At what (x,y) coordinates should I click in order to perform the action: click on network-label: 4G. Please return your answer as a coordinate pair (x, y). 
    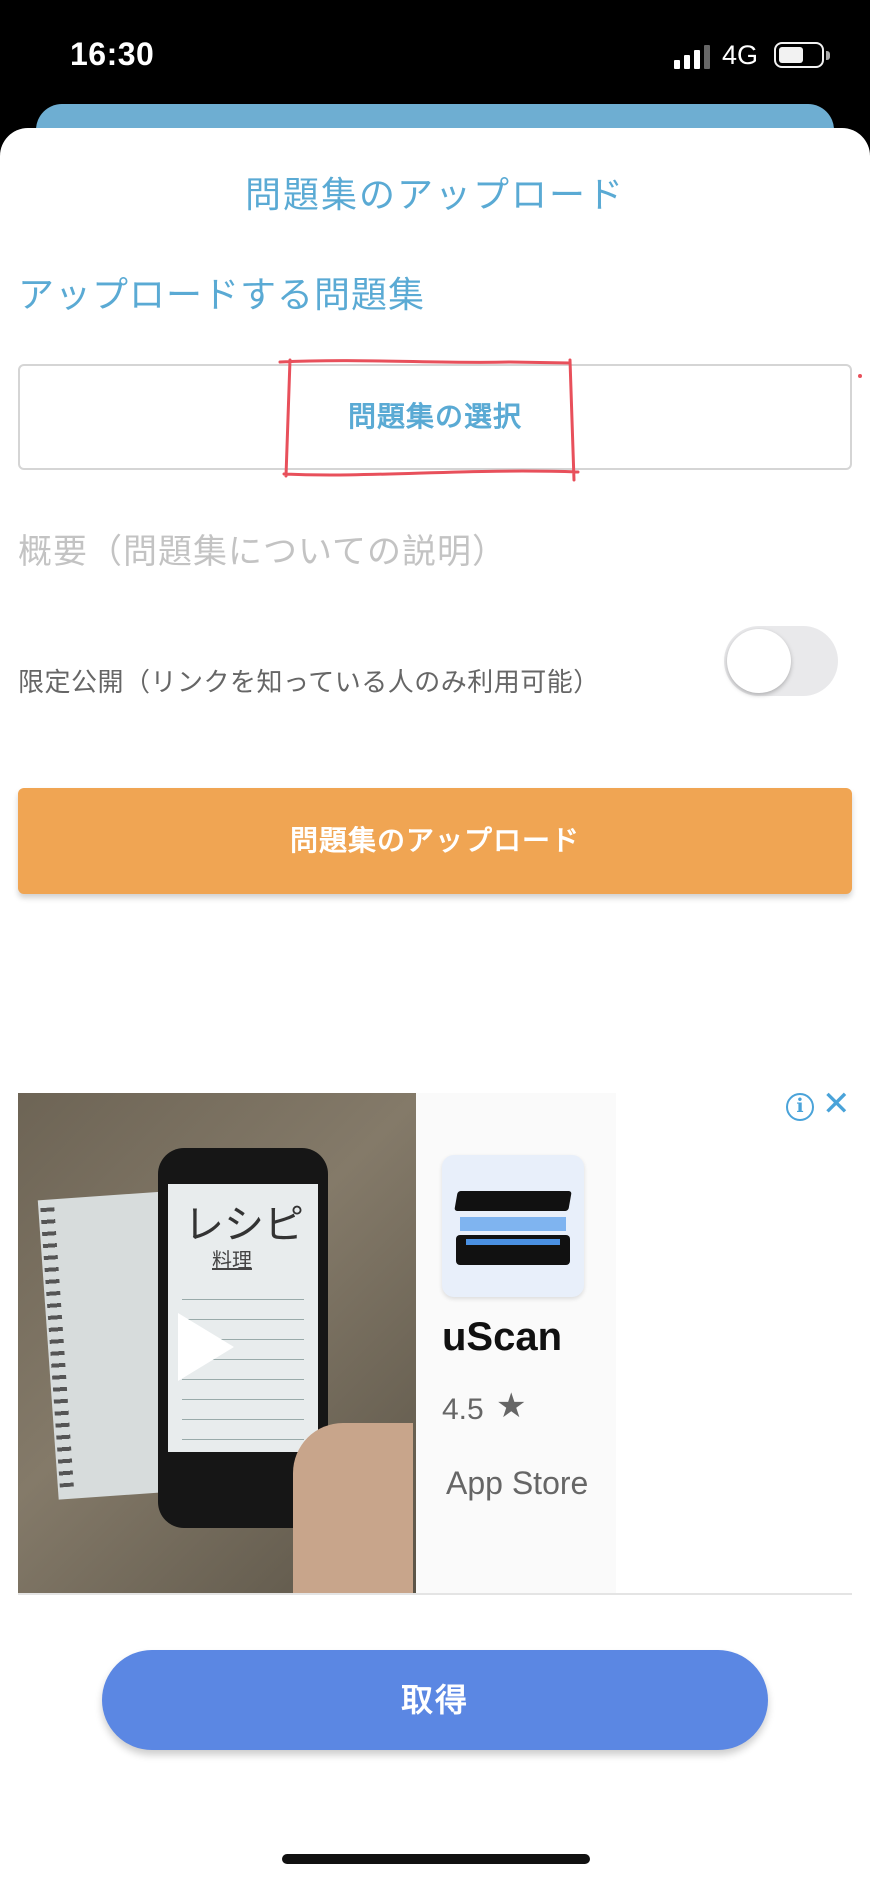
    Looking at the image, I should click on (740, 55).